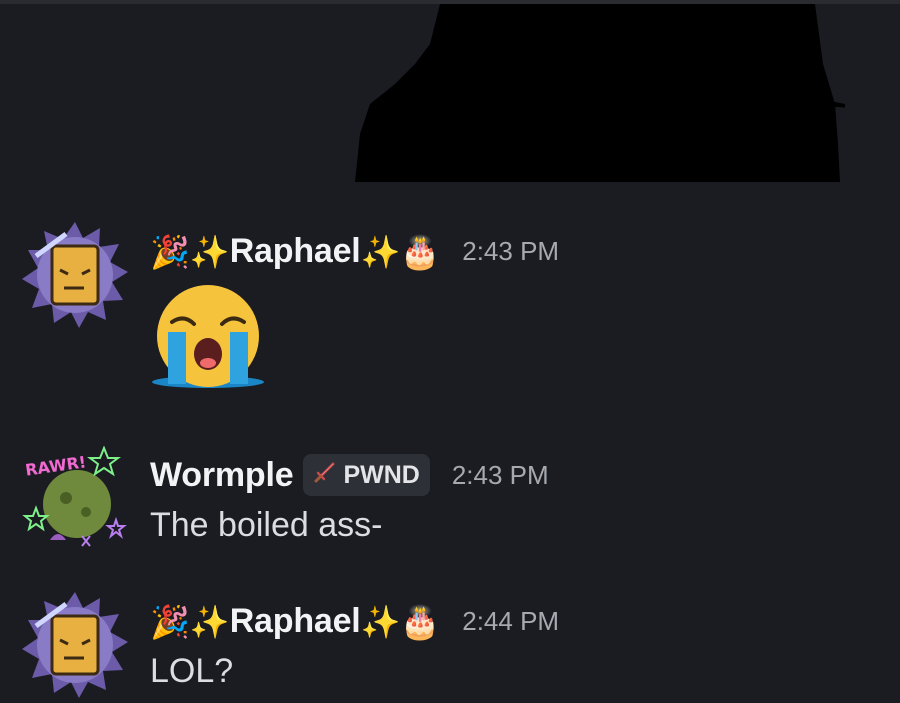 The image size is (900, 703). Describe the element at coordinates (325, 475) in the screenshot. I see `sword-icon` at that location.